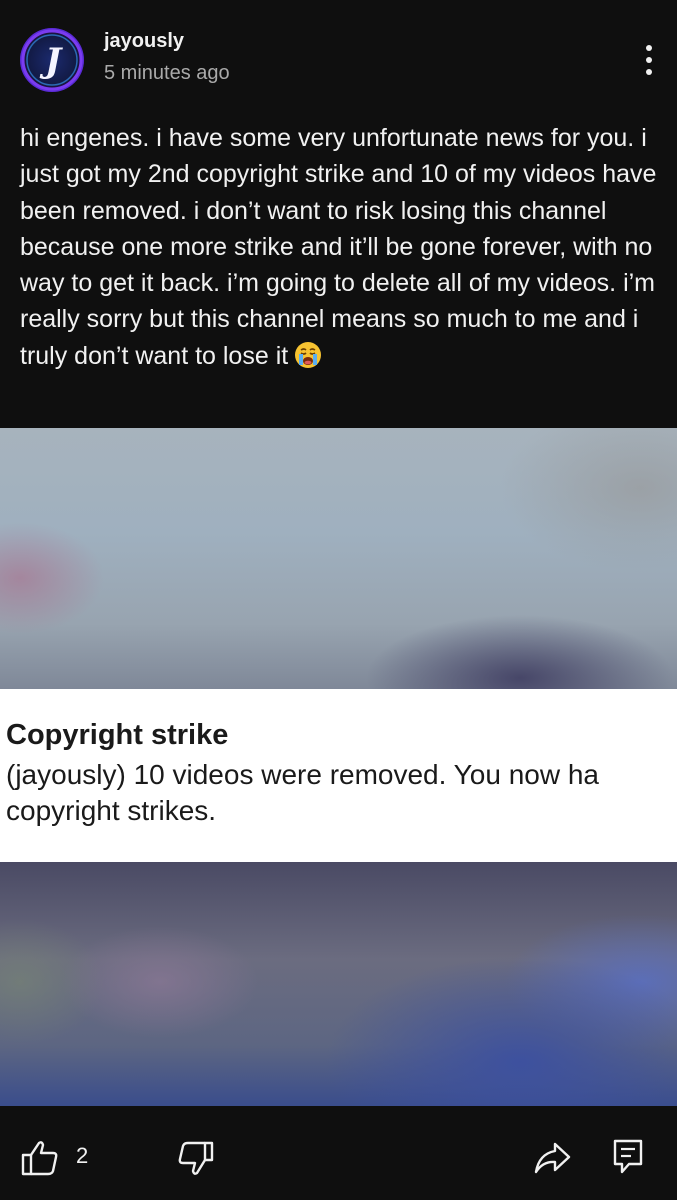 This screenshot has width=677, height=1200. I want to click on post-header: J jayously 5 minutes ago, so click(338, 55).